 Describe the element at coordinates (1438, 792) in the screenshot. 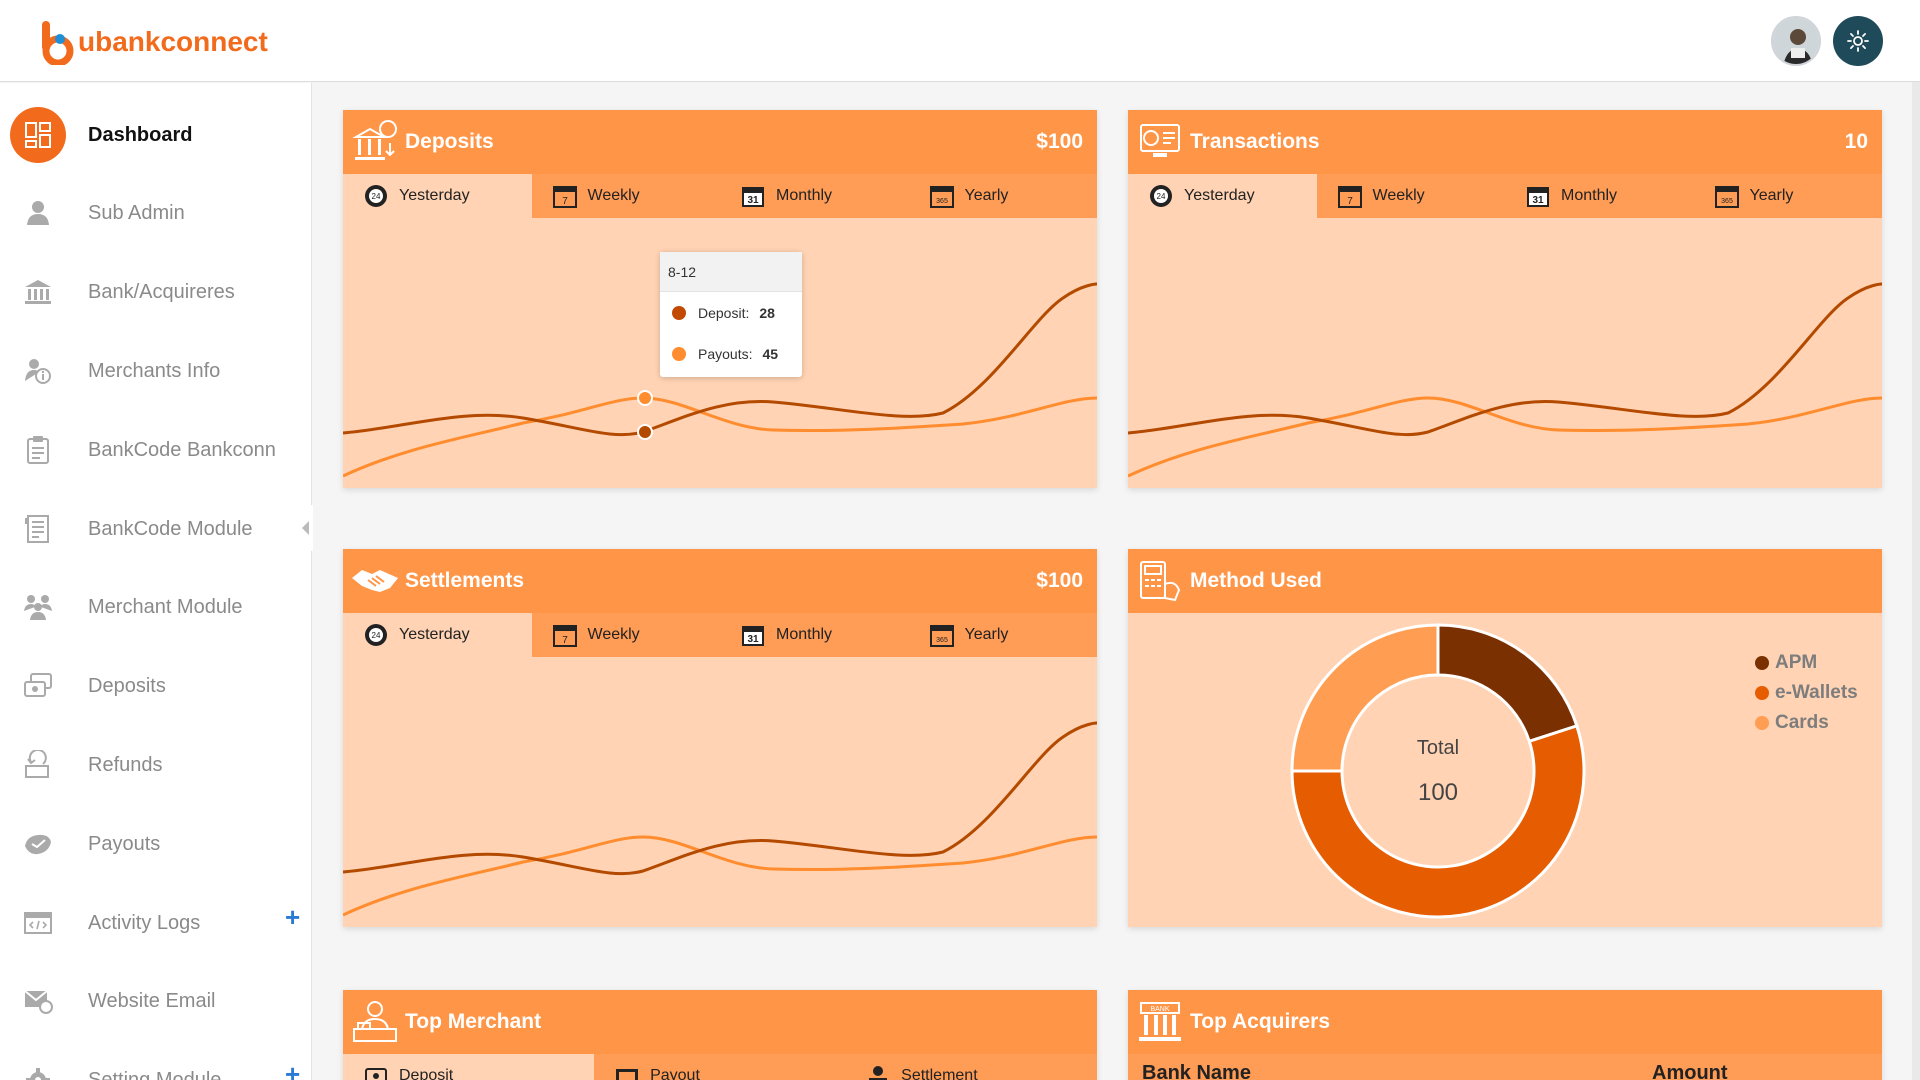

I see `donut-total-value: 100` at that location.